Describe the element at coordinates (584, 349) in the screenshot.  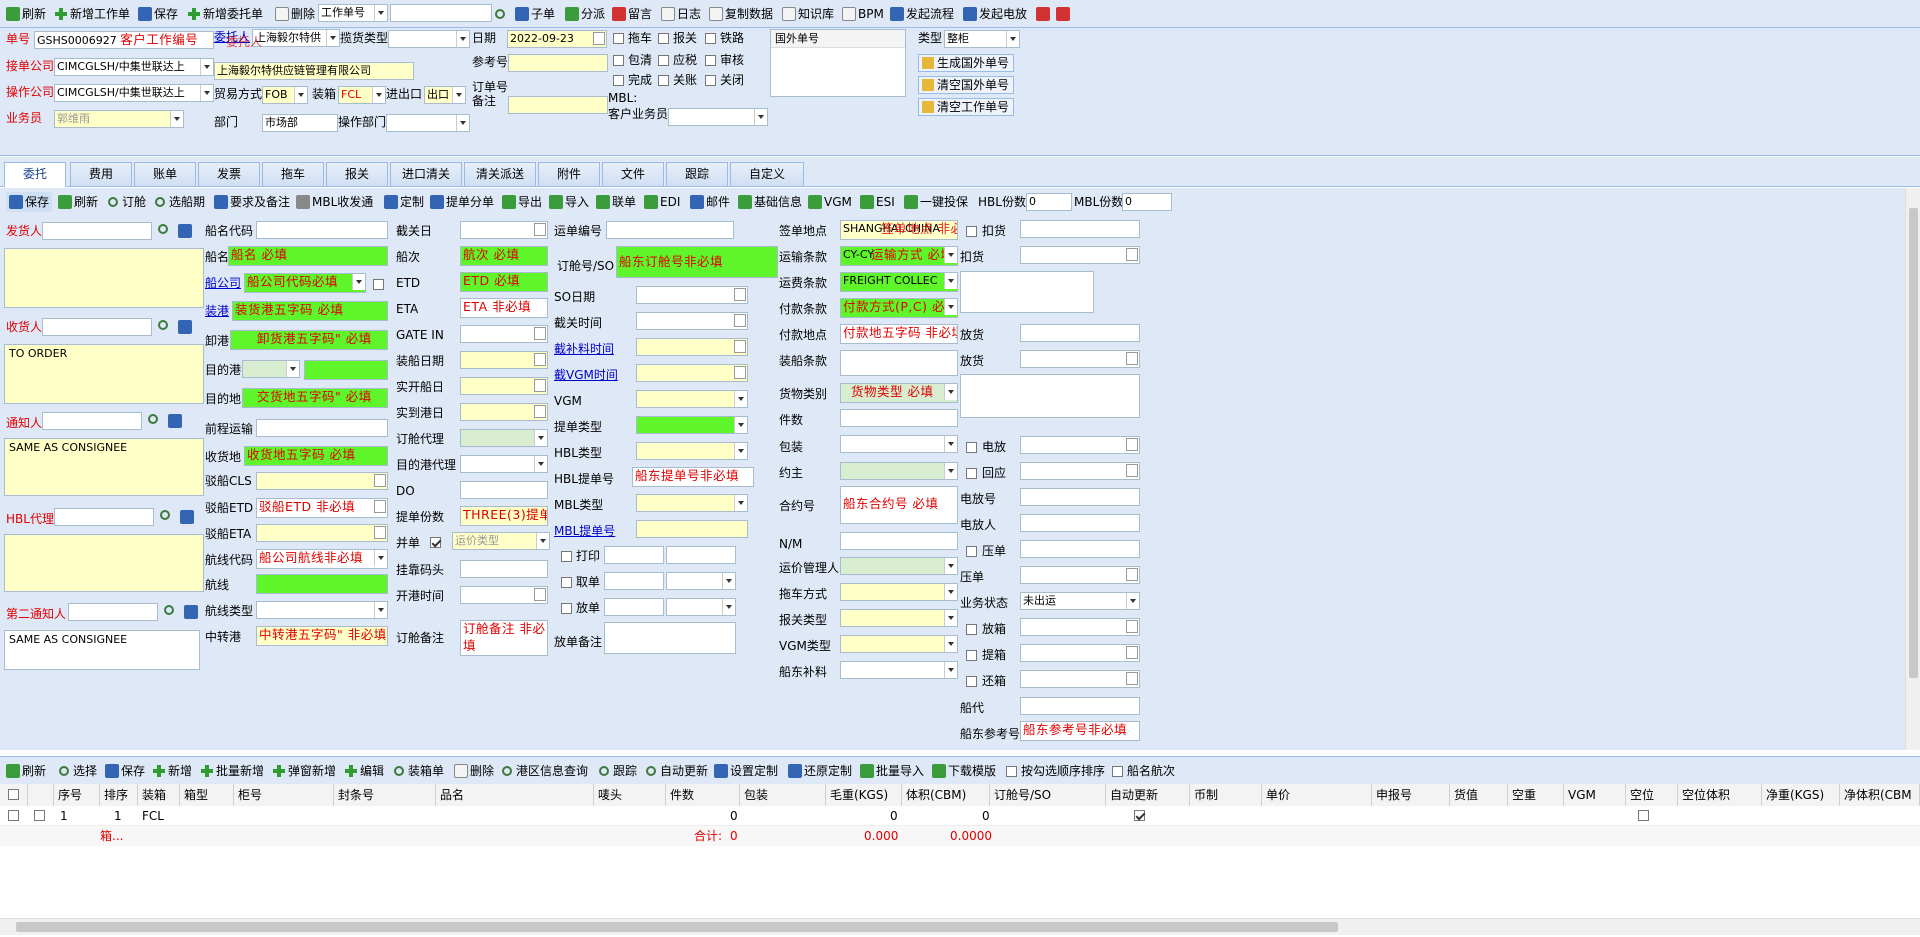
I see `si-cutoff-label: 截补料时间` at that location.